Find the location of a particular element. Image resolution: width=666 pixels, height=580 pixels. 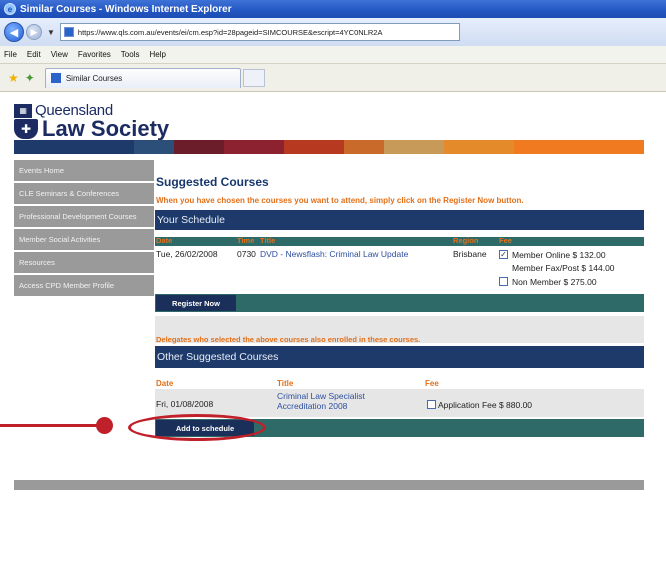

page-favicon-icon is located at coordinates (68, 32).